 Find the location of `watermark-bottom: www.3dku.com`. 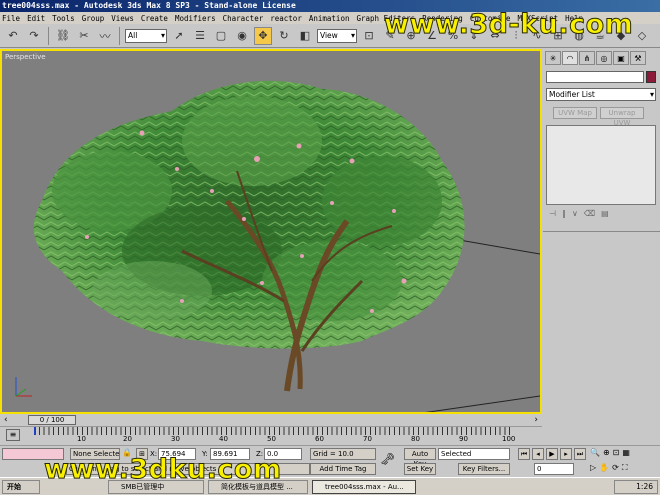

watermark-bottom: www.3dku.com is located at coordinates (163, 470).